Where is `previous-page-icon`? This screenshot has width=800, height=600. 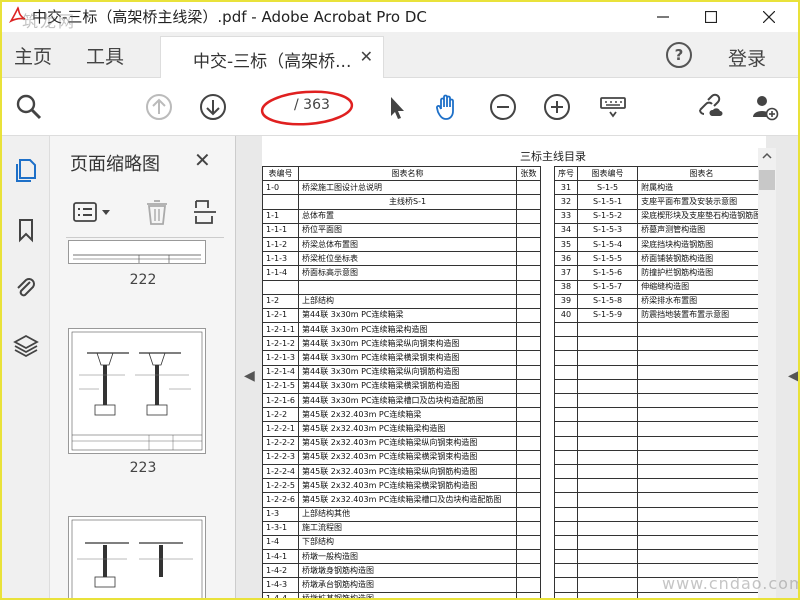 previous-page-icon is located at coordinates (159, 107).